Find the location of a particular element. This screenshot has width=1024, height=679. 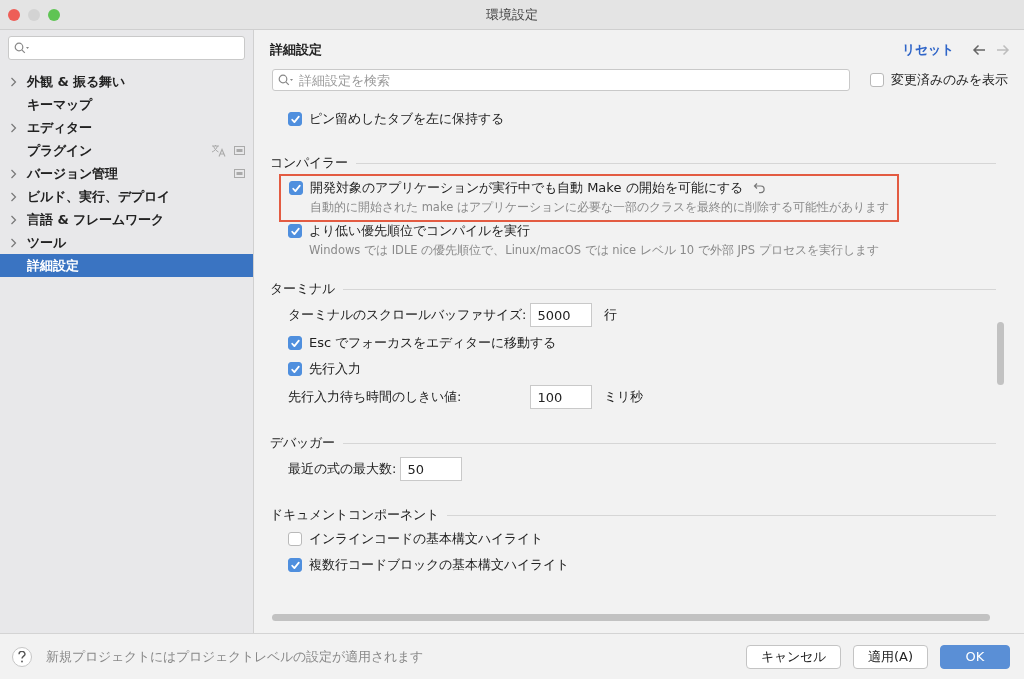

reset-link: リセット is located at coordinates (928, 50).